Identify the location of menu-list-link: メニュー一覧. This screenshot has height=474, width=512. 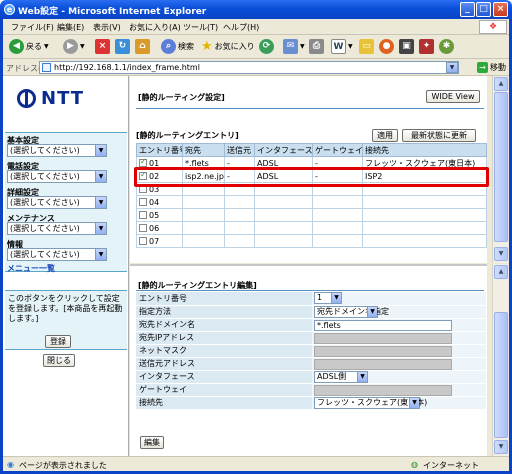
(31, 268).